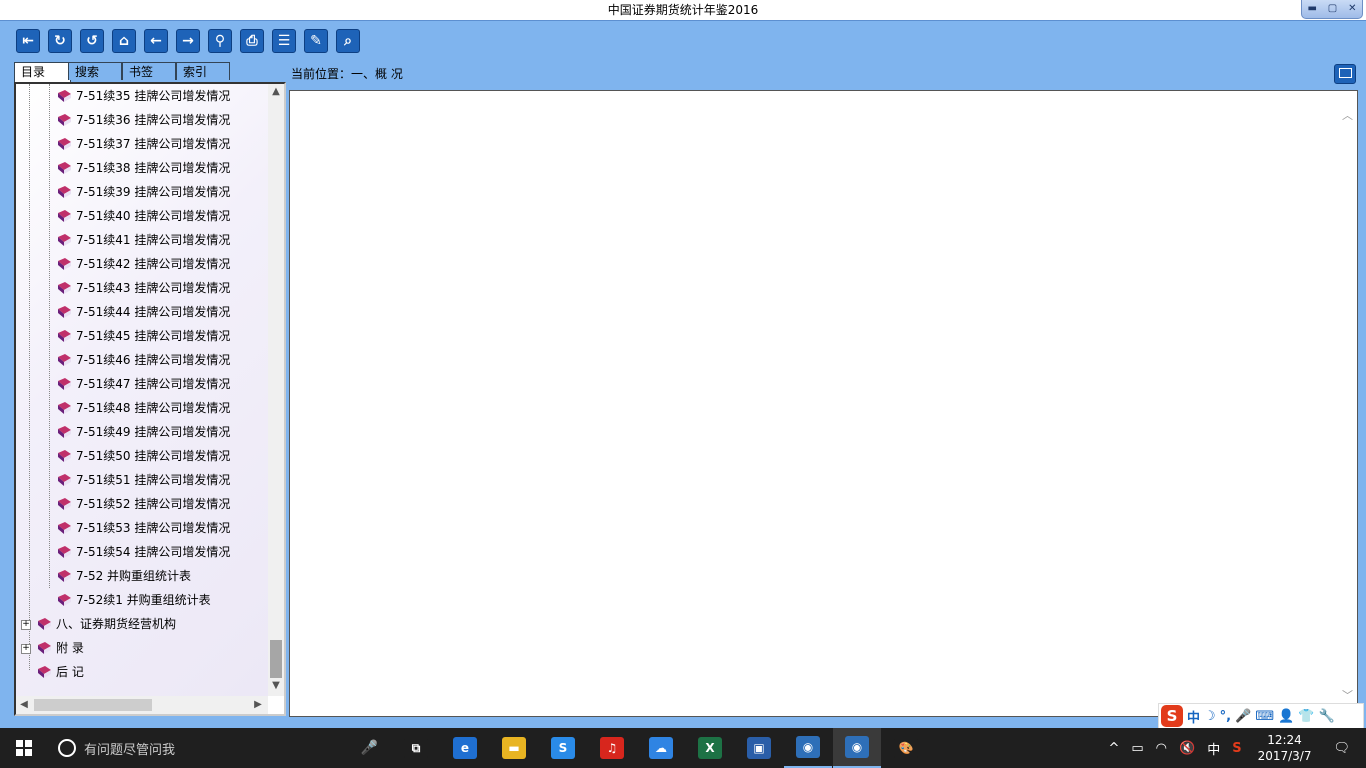 The image size is (1366, 768). Describe the element at coordinates (124, 41) in the screenshot. I see `home-icon: ⌂` at that location.